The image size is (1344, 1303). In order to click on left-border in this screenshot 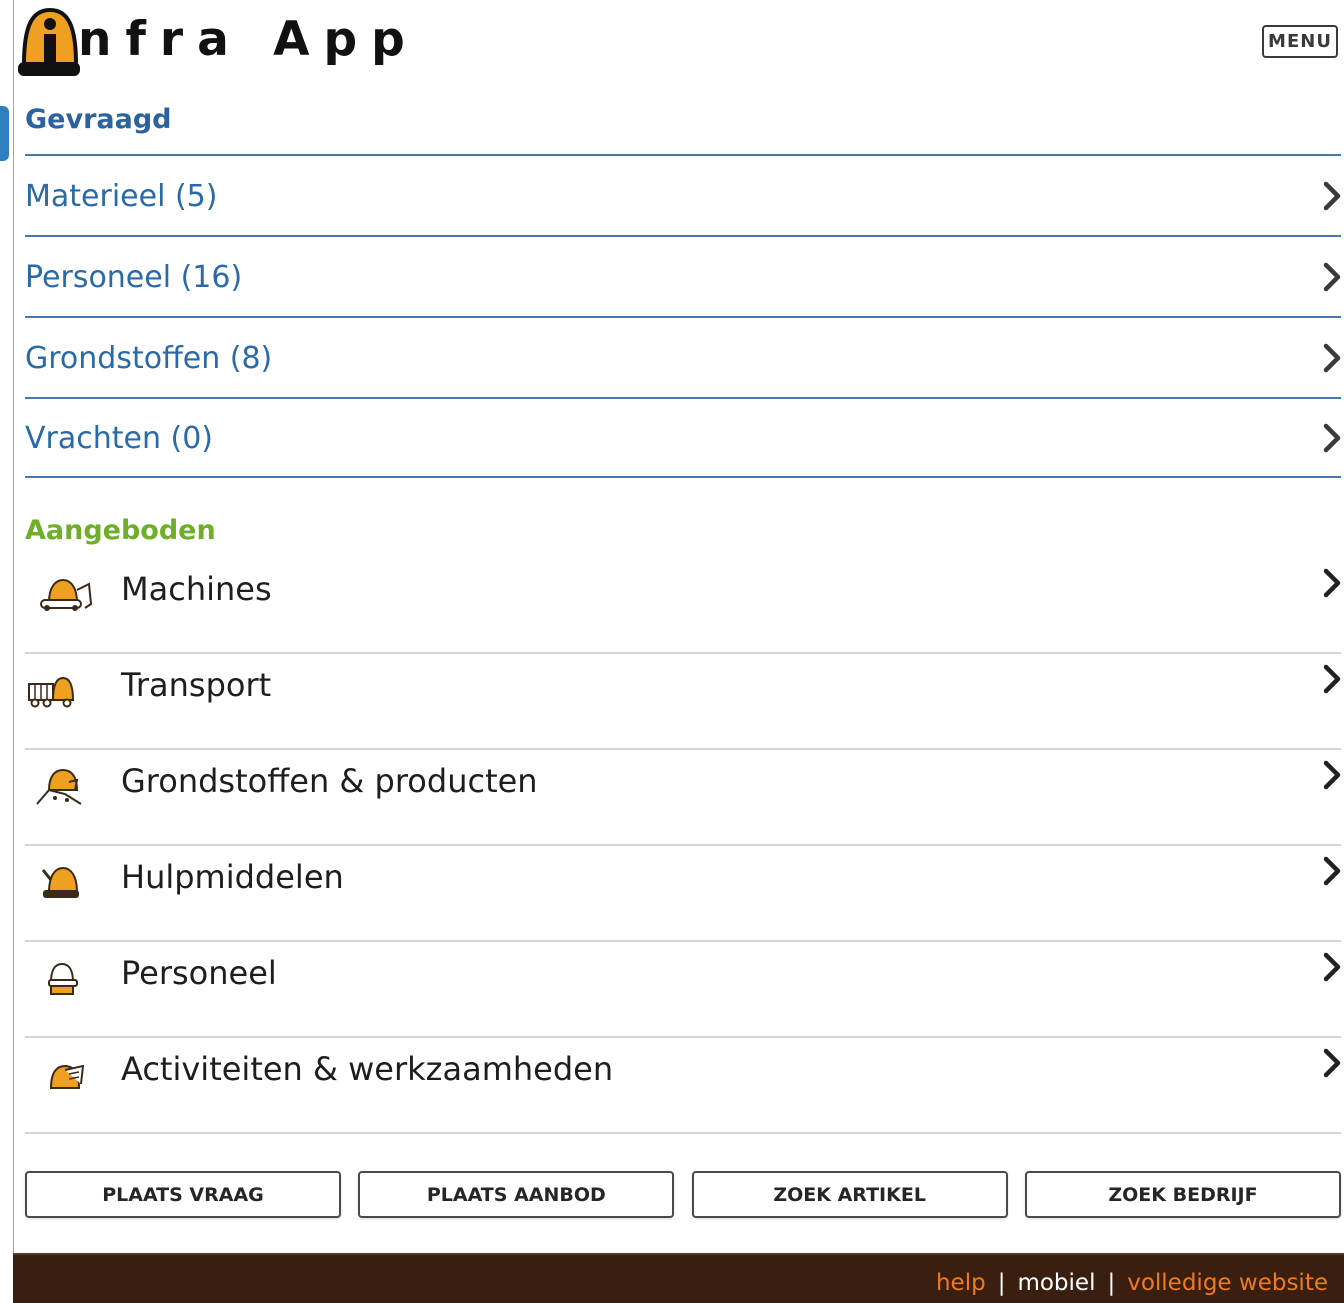, I will do `click(13, 651)`.